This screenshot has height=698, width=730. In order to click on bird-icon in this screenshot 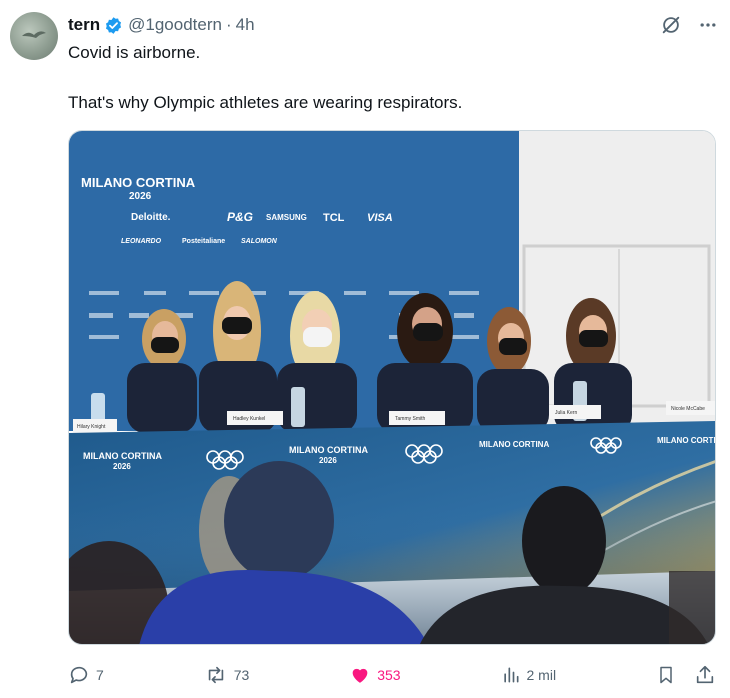, I will do `click(34, 34)`.